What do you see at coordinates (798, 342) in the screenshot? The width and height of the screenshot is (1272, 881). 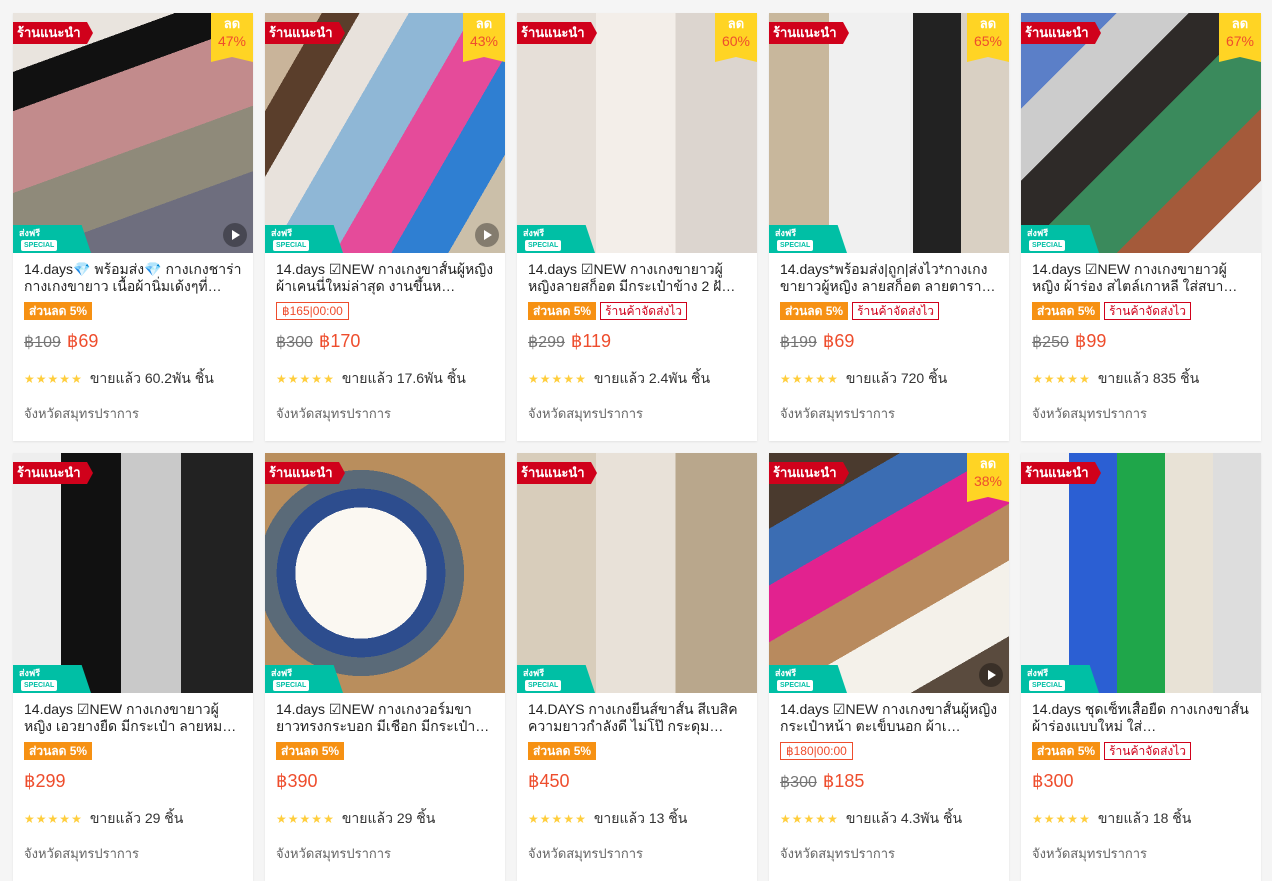 I see `original-price: ฿199` at bounding box center [798, 342].